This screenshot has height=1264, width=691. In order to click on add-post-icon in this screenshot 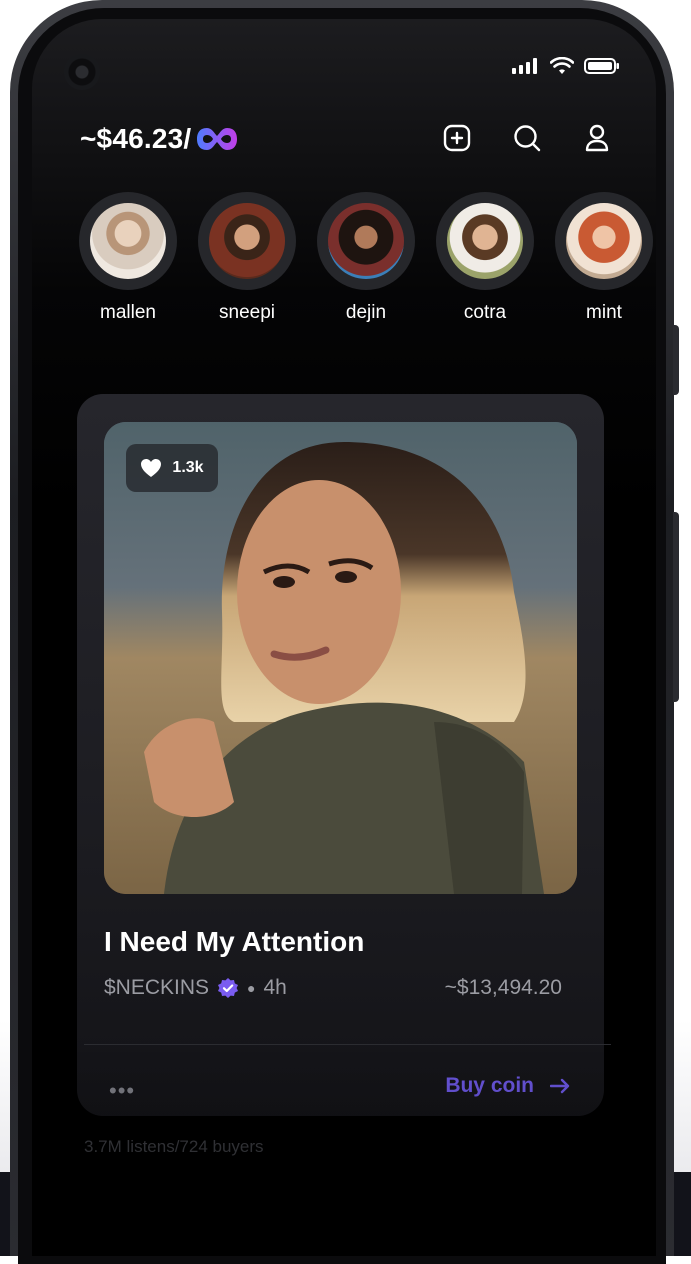, I will do `click(457, 138)`.